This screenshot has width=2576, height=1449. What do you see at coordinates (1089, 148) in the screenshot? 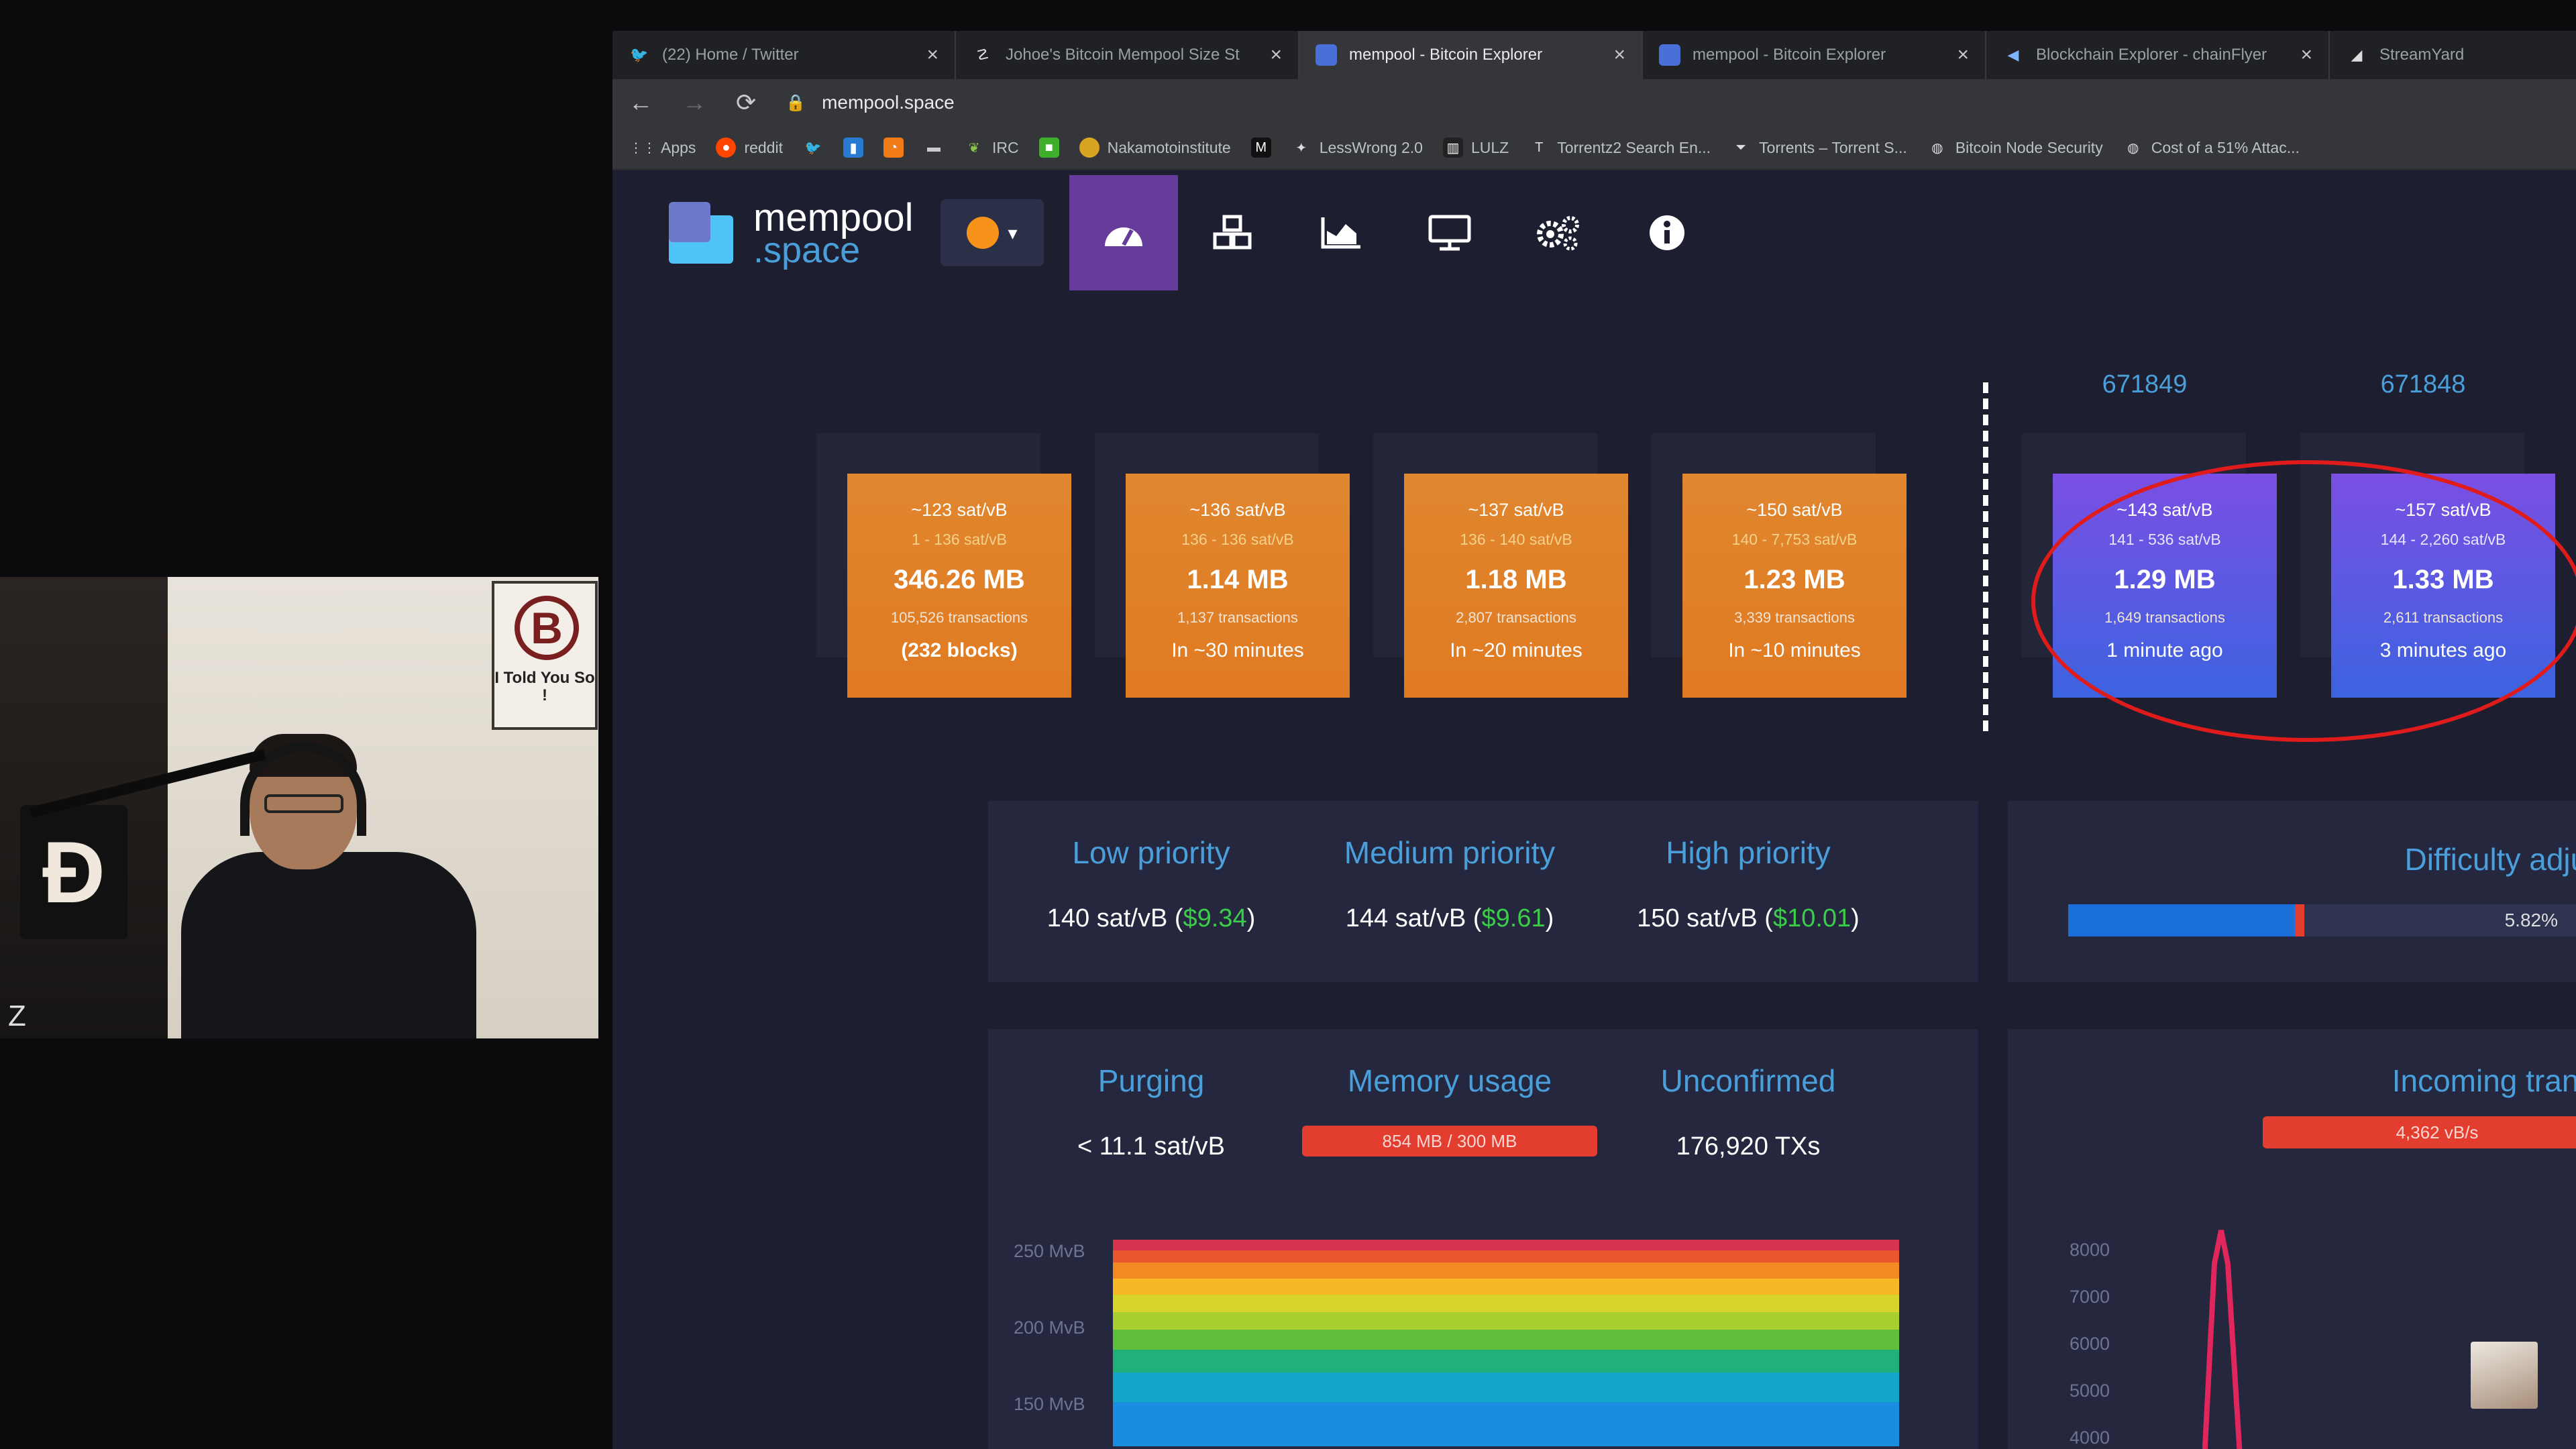
I see `gold-coin-icon` at bounding box center [1089, 148].